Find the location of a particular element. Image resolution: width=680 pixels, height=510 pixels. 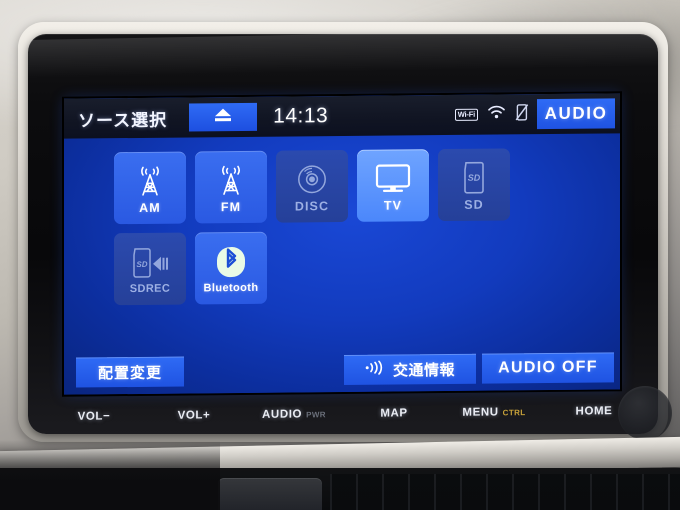

source-tile-sd: SD SD is located at coordinates (474, 185).